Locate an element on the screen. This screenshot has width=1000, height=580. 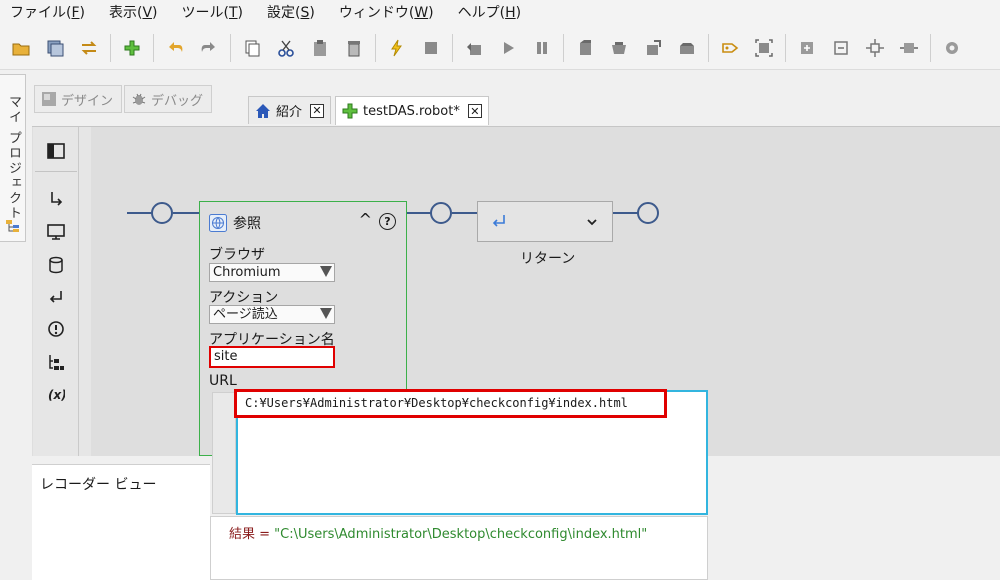
menu-view: 表示(V) is located at coordinates (133, 13).